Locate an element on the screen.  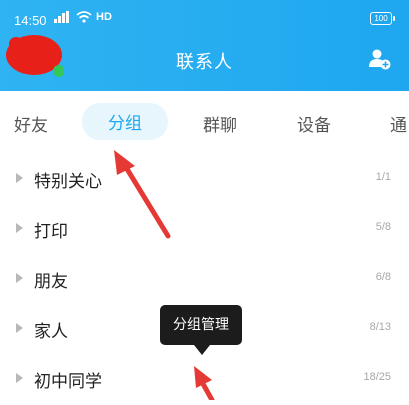
list-item: 特别关心 1/1 is located at coordinates (204, 180).